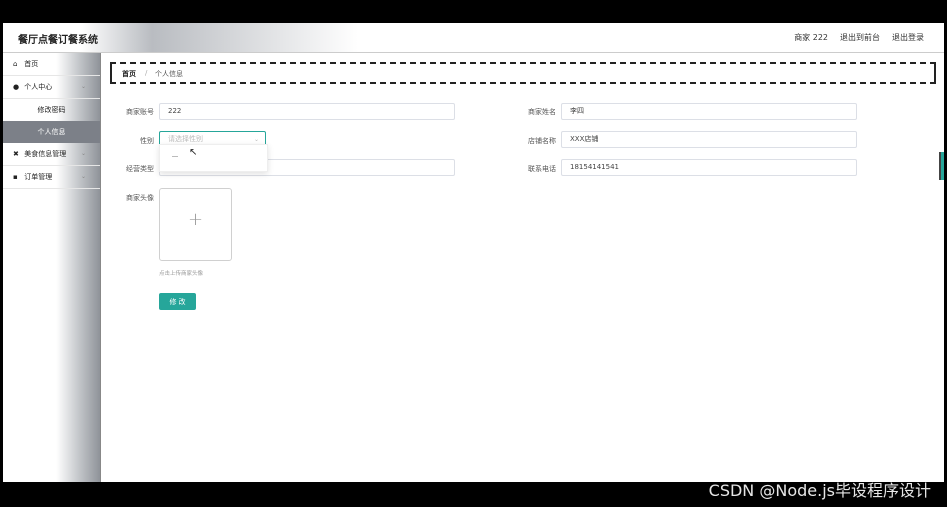 This screenshot has height=507, width=947. What do you see at coordinates (307, 111) in the screenshot?
I see `merchant-account-field: 222` at bounding box center [307, 111].